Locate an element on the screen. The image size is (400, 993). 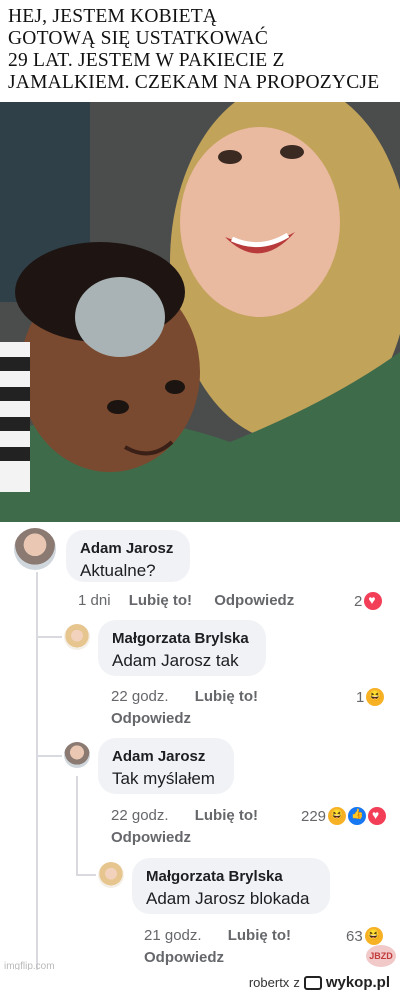
comment-text: Adam Jarosz blokada is located at coordinates (228, 898).